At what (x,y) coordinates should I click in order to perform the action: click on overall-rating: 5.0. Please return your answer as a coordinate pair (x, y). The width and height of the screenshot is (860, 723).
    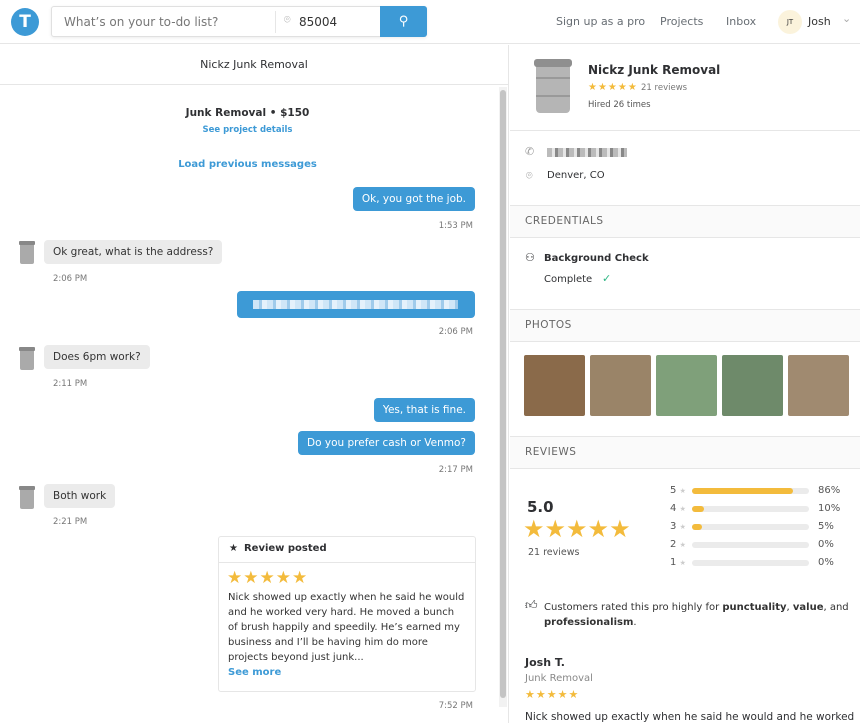
    Looking at the image, I should click on (540, 507).